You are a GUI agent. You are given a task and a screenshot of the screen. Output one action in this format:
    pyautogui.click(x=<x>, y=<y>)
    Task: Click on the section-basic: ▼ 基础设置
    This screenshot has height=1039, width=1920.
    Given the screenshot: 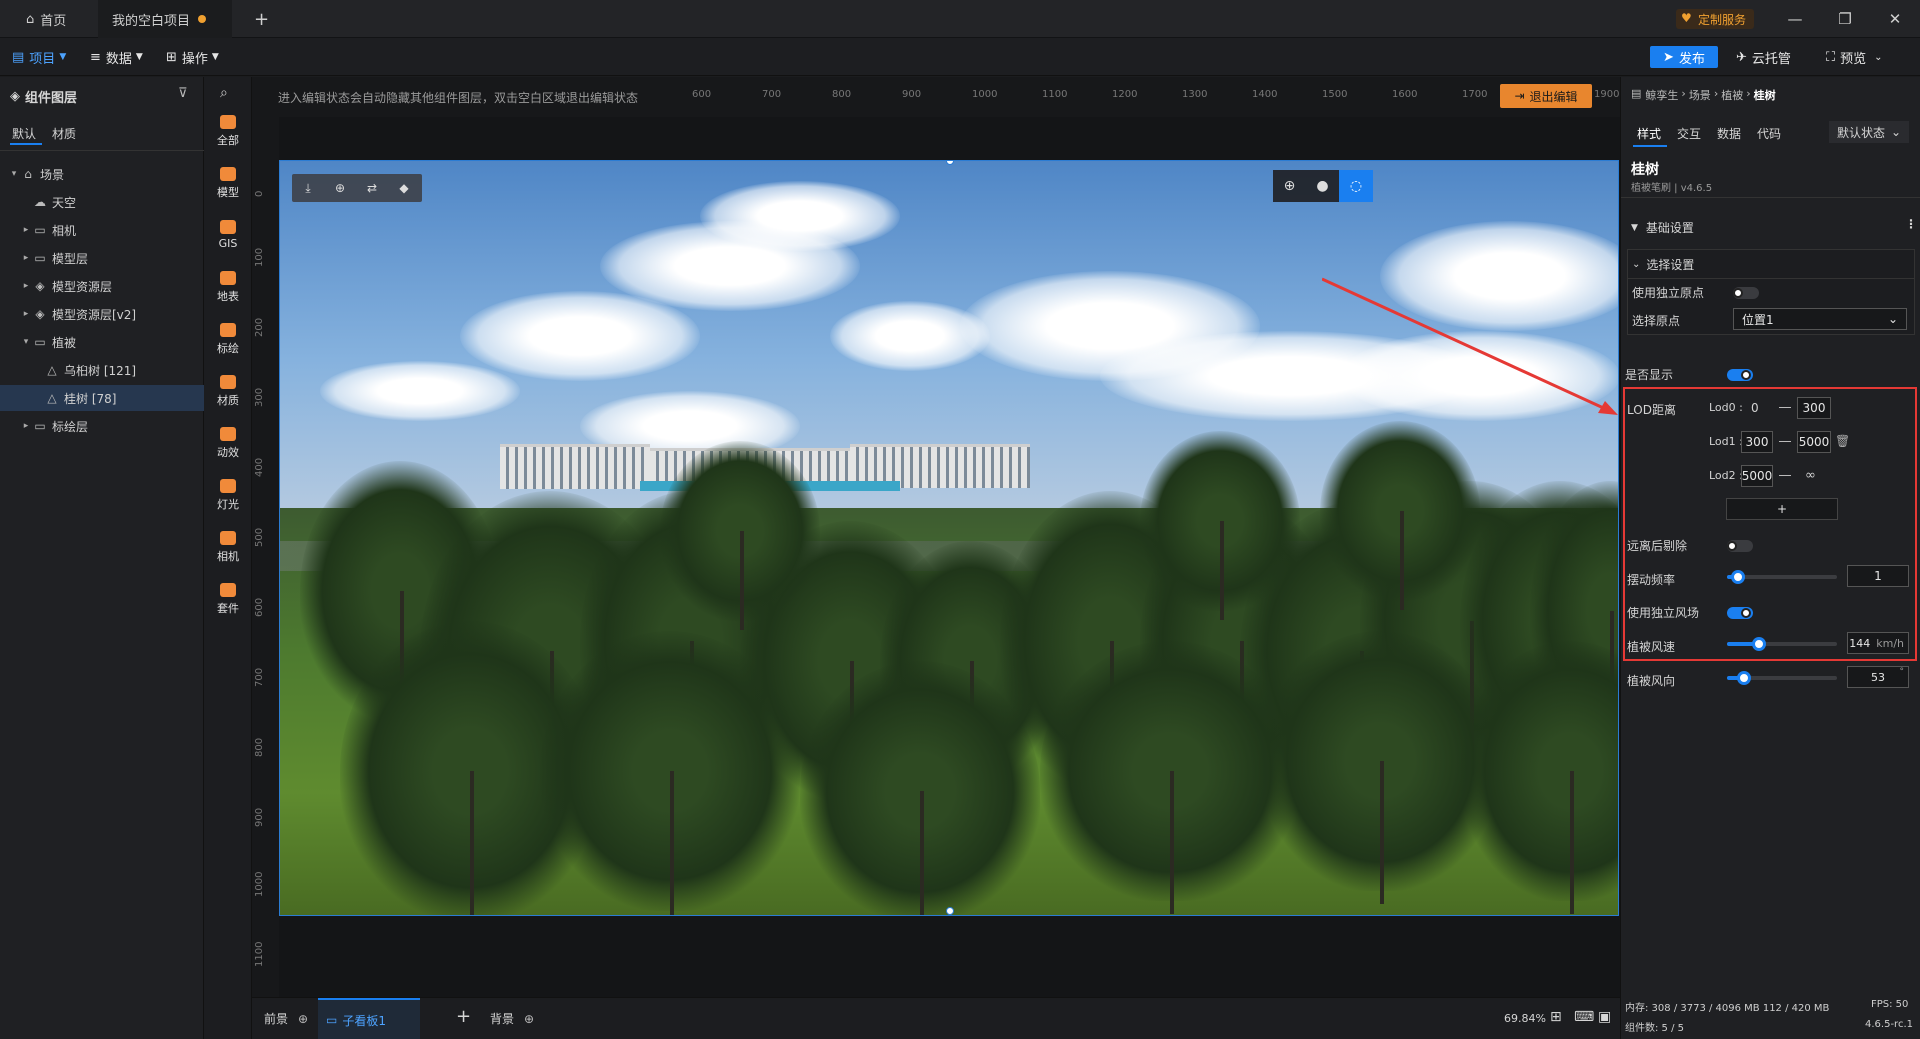 What is the action you would take?
    pyautogui.click(x=1662, y=227)
    